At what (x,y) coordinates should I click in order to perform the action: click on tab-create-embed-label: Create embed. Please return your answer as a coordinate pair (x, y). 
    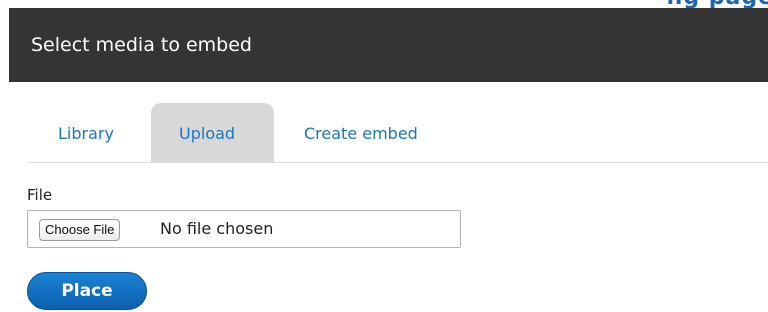
    Looking at the image, I should click on (361, 133).